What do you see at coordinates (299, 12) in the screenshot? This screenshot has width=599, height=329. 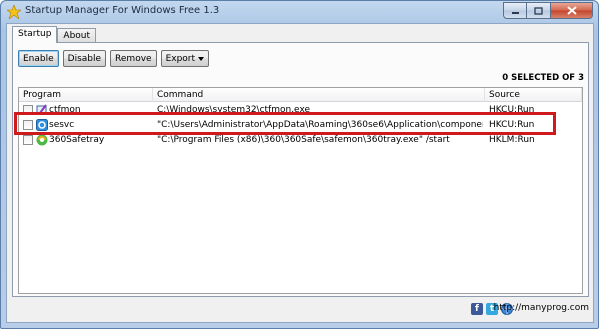 I see `title-bar: Startup Manager For Windows Free 1.3` at bounding box center [299, 12].